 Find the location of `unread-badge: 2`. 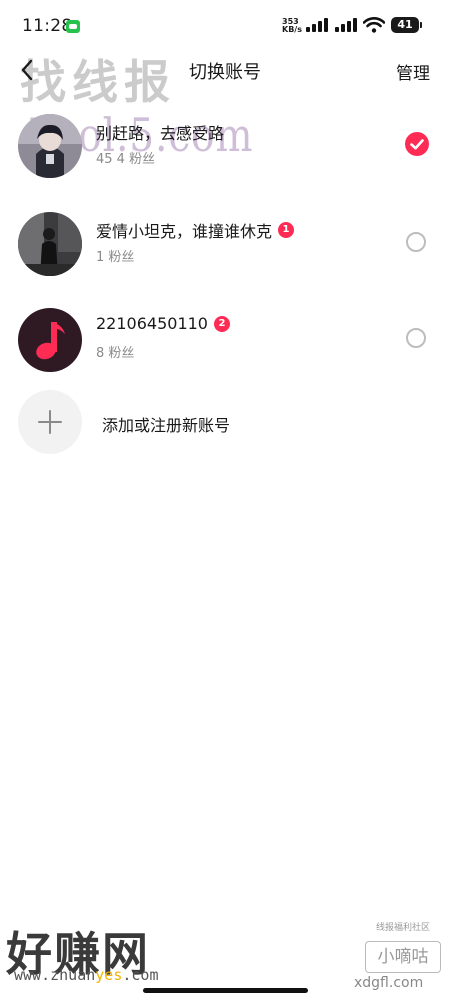

unread-badge: 2 is located at coordinates (221, 323).